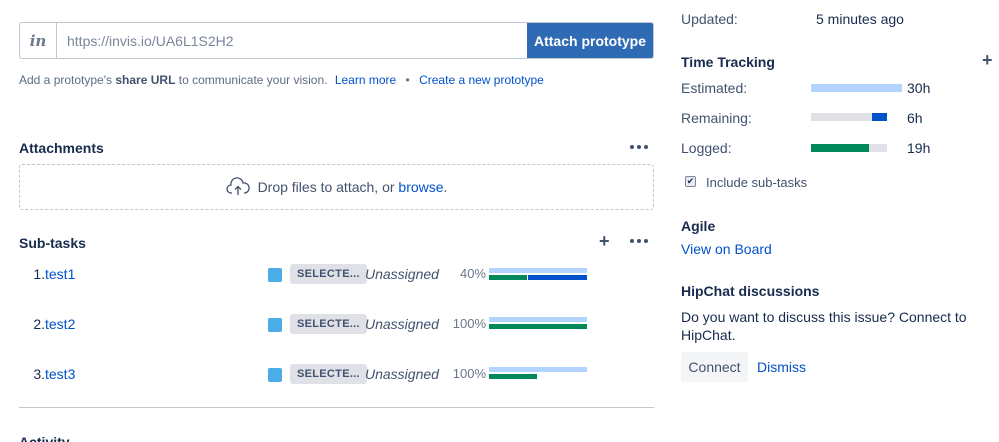 The width and height of the screenshot is (999, 442). Describe the element at coordinates (557, 277) in the screenshot. I see `progress-remaining-bar` at that location.